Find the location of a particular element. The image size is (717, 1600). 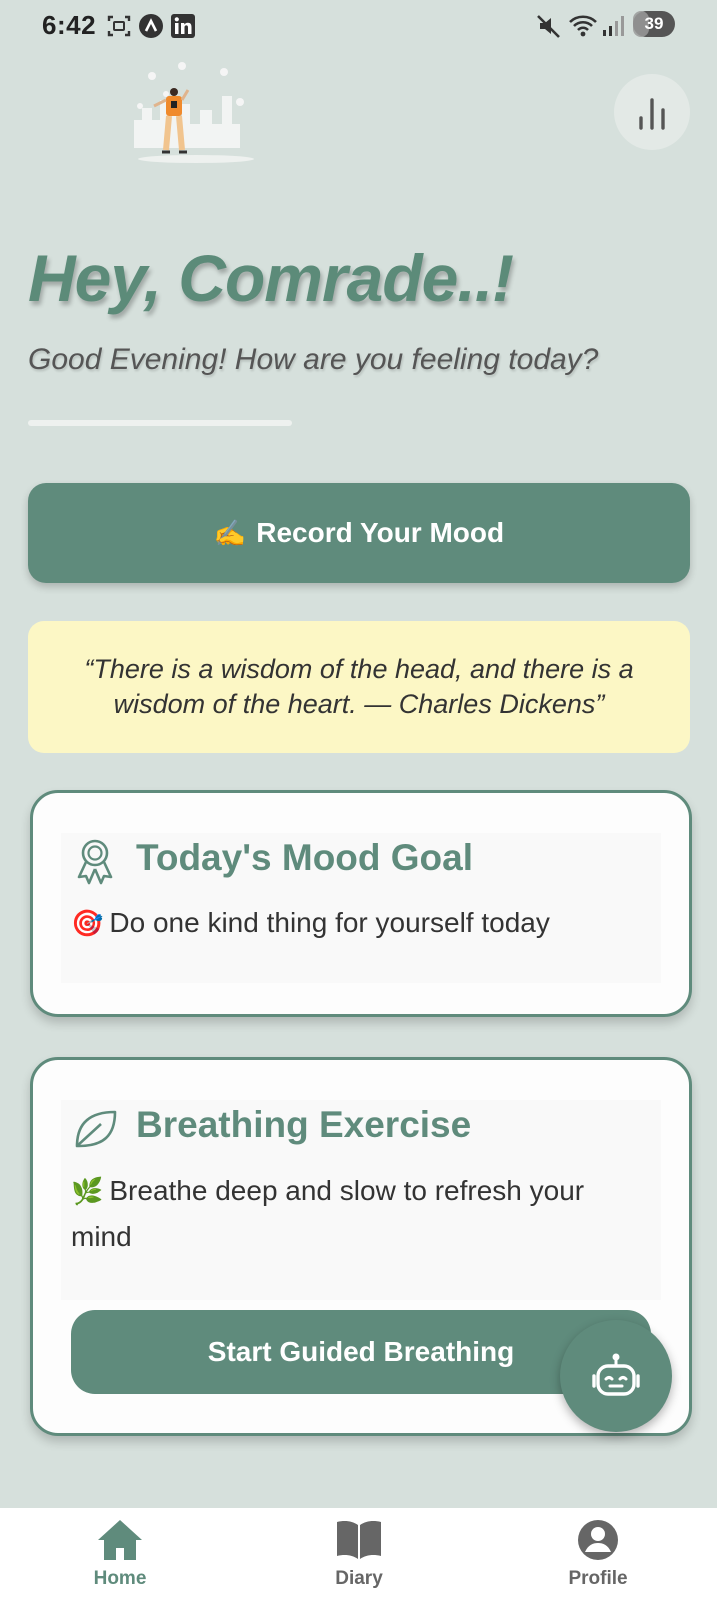

mood-goal-text: 🎯 Do one kind thing for yourself today is located at coordinates (310, 923).